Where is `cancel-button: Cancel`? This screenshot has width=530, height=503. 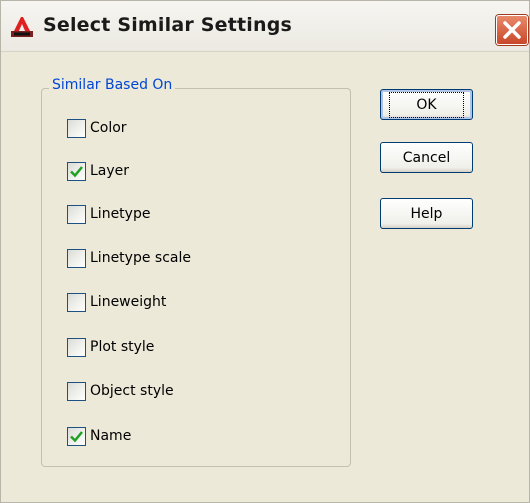
cancel-button: Cancel is located at coordinates (426, 157).